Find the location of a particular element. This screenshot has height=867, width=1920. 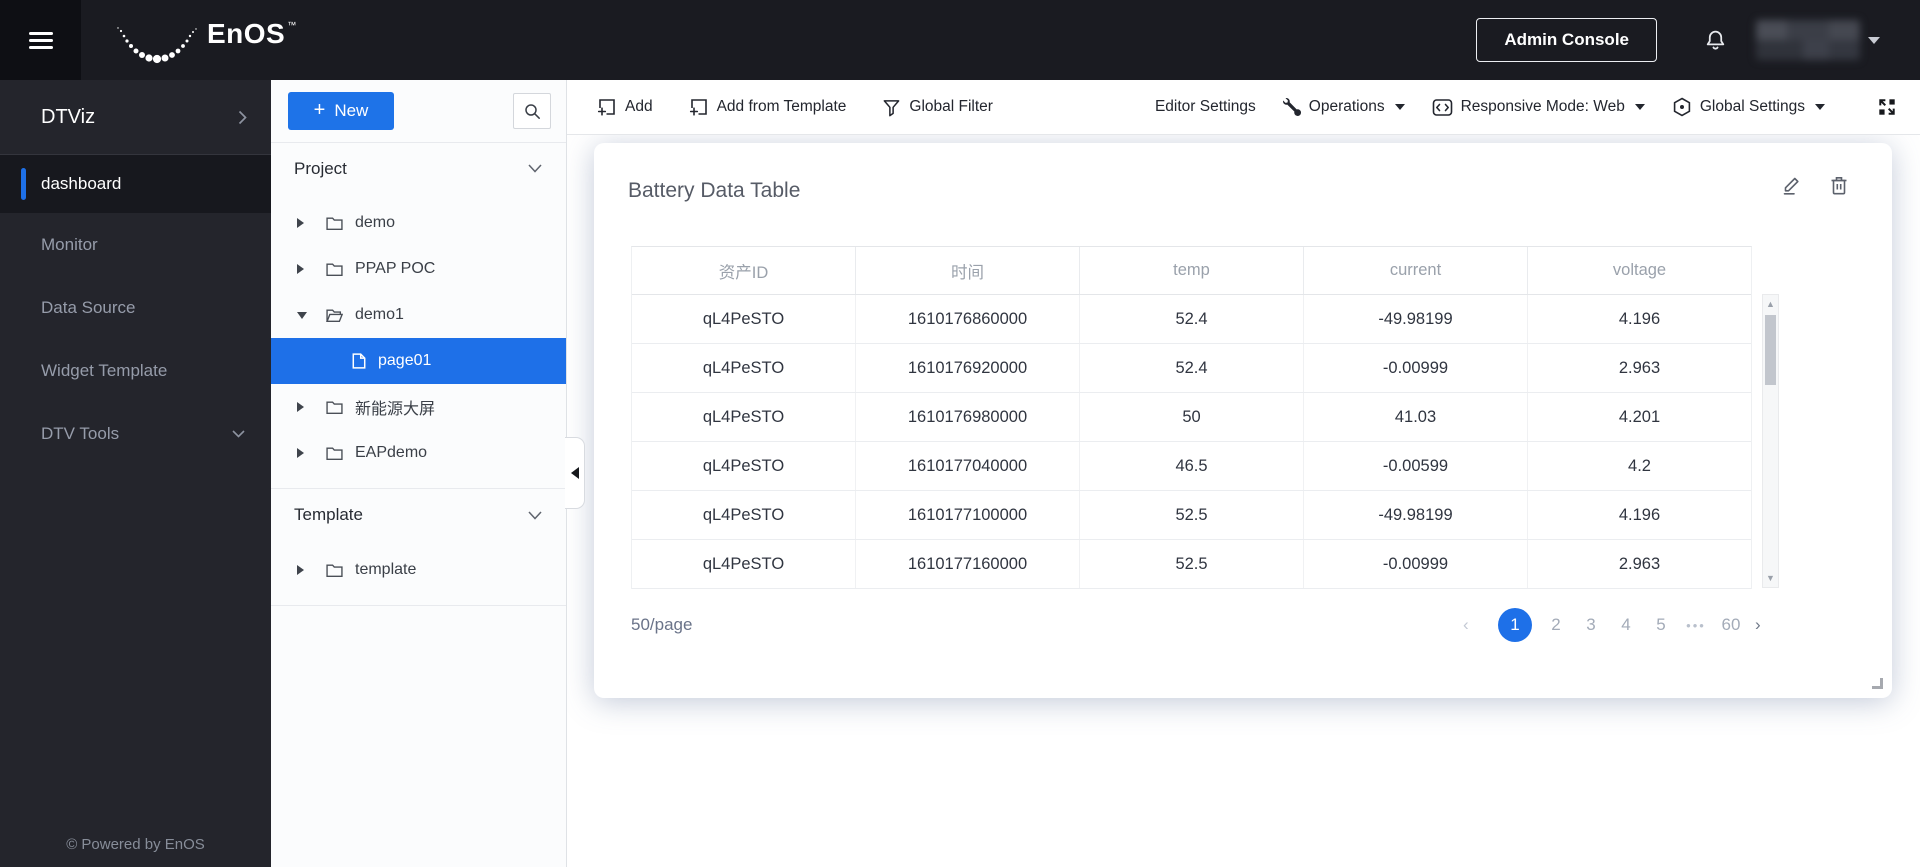

sidebar-item-label: dashboard is located at coordinates (81, 183).